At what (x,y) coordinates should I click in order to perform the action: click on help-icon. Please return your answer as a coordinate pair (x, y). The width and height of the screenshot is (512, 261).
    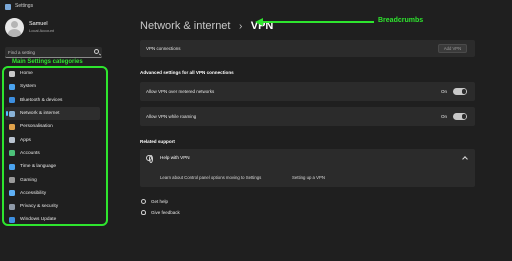
    Looking at the image, I should click on (143, 201).